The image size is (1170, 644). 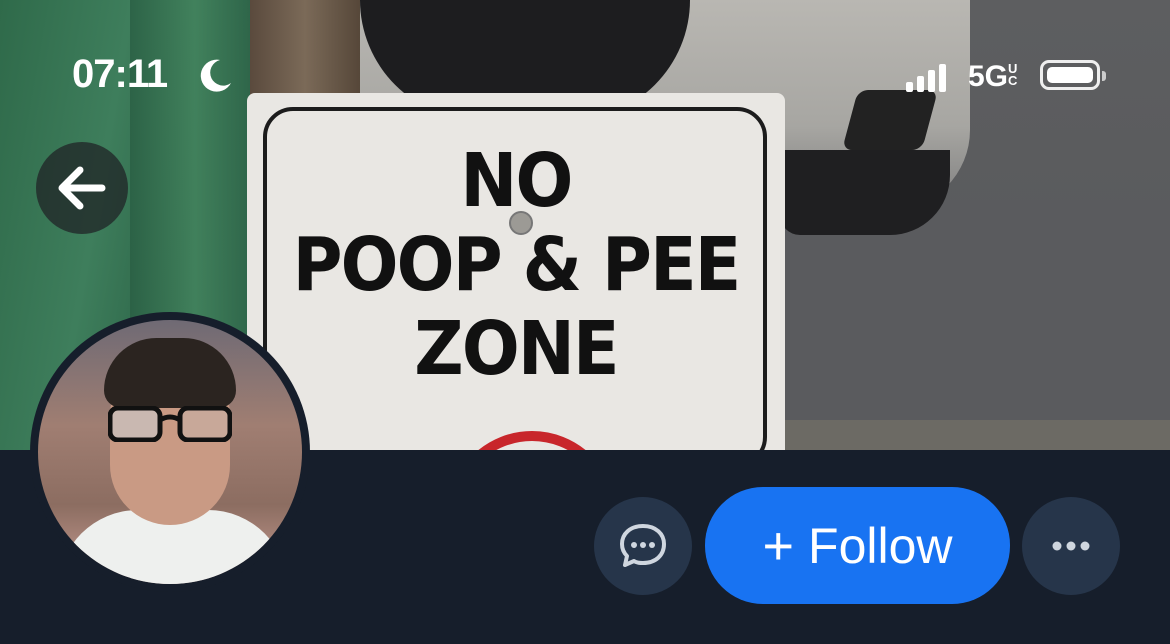 I want to click on ellipsis-icon, so click(x=1071, y=546).